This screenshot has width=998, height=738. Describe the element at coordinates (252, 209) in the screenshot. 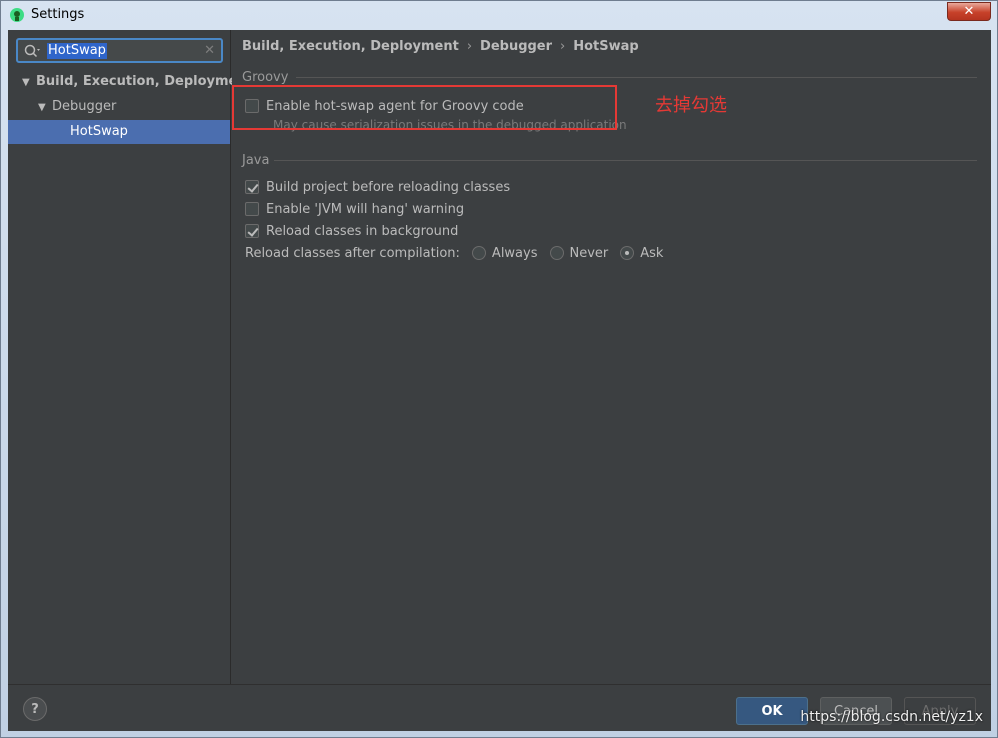

I see `jvm-hang-warning-checkbox` at that location.